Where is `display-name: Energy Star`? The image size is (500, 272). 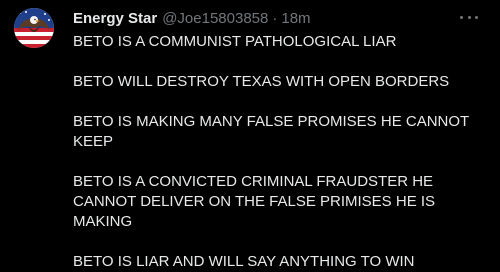
display-name: Energy Star is located at coordinates (115, 18).